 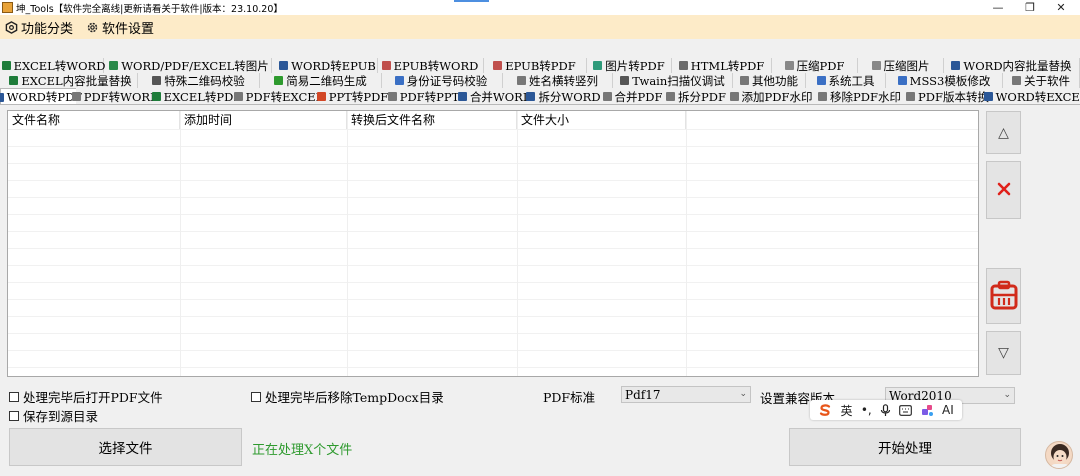 What do you see at coordinates (563, 96) in the screenshot?
I see `tab-row3-7: 拆分WORD` at bounding box center [563, 96].